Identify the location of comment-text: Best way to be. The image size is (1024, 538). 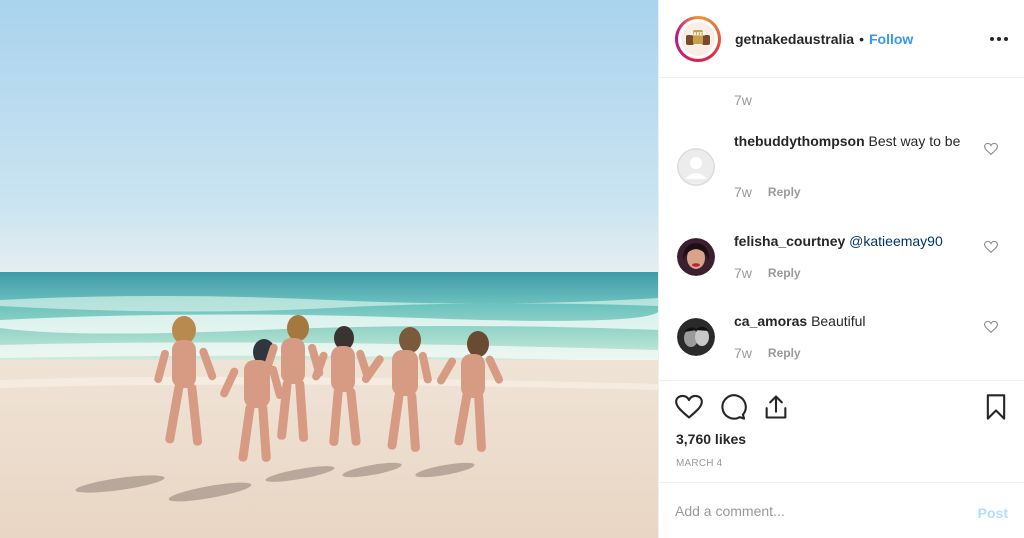
(914, 141).